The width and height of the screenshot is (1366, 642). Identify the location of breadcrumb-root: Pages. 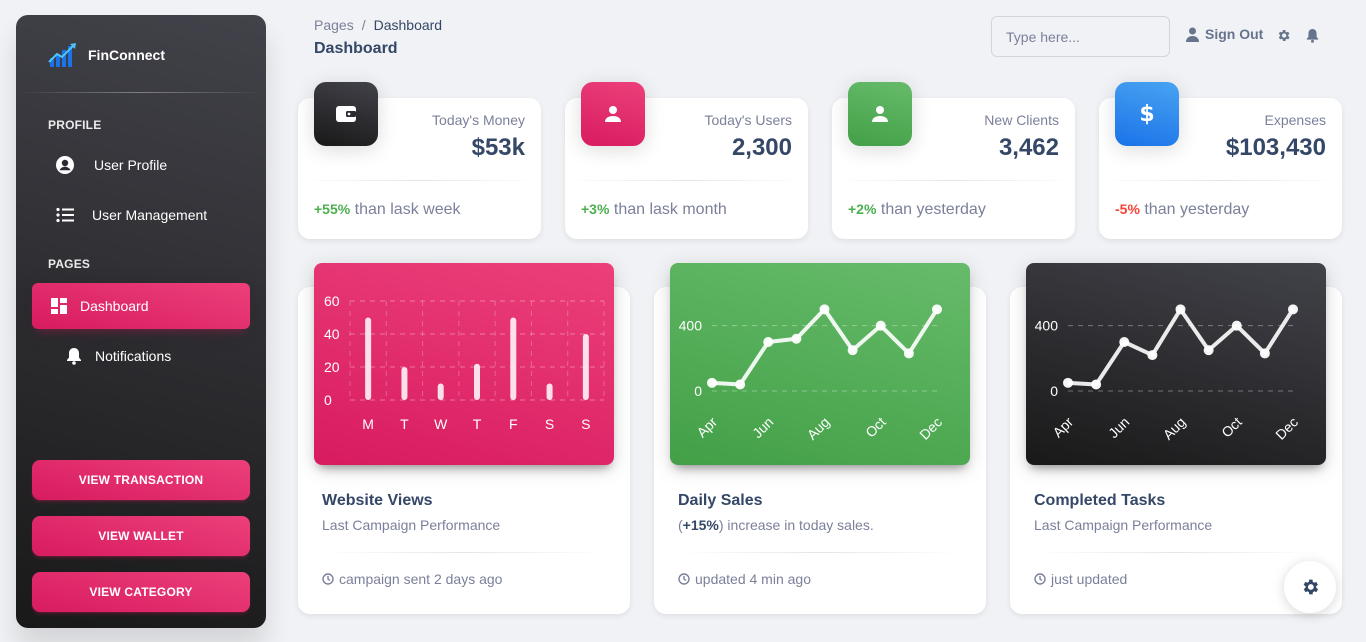
(334, 25).